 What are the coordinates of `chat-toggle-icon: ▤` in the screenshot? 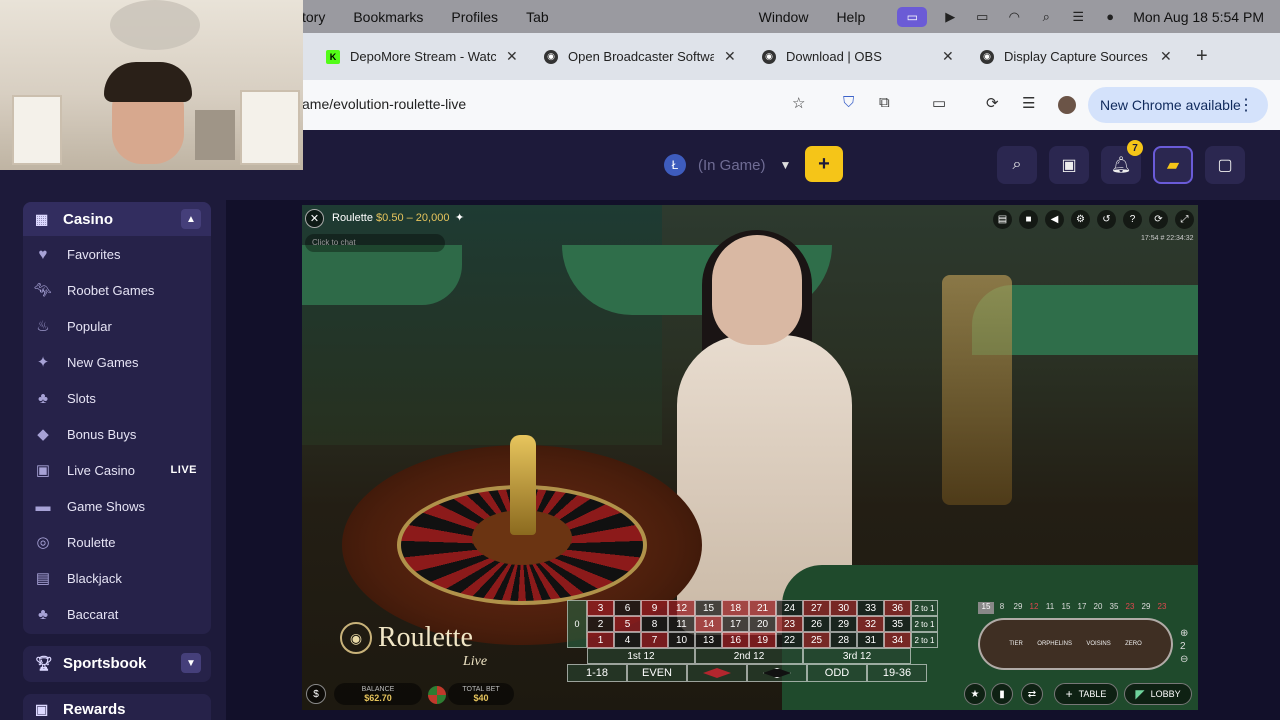 It's located at (1002, 219).